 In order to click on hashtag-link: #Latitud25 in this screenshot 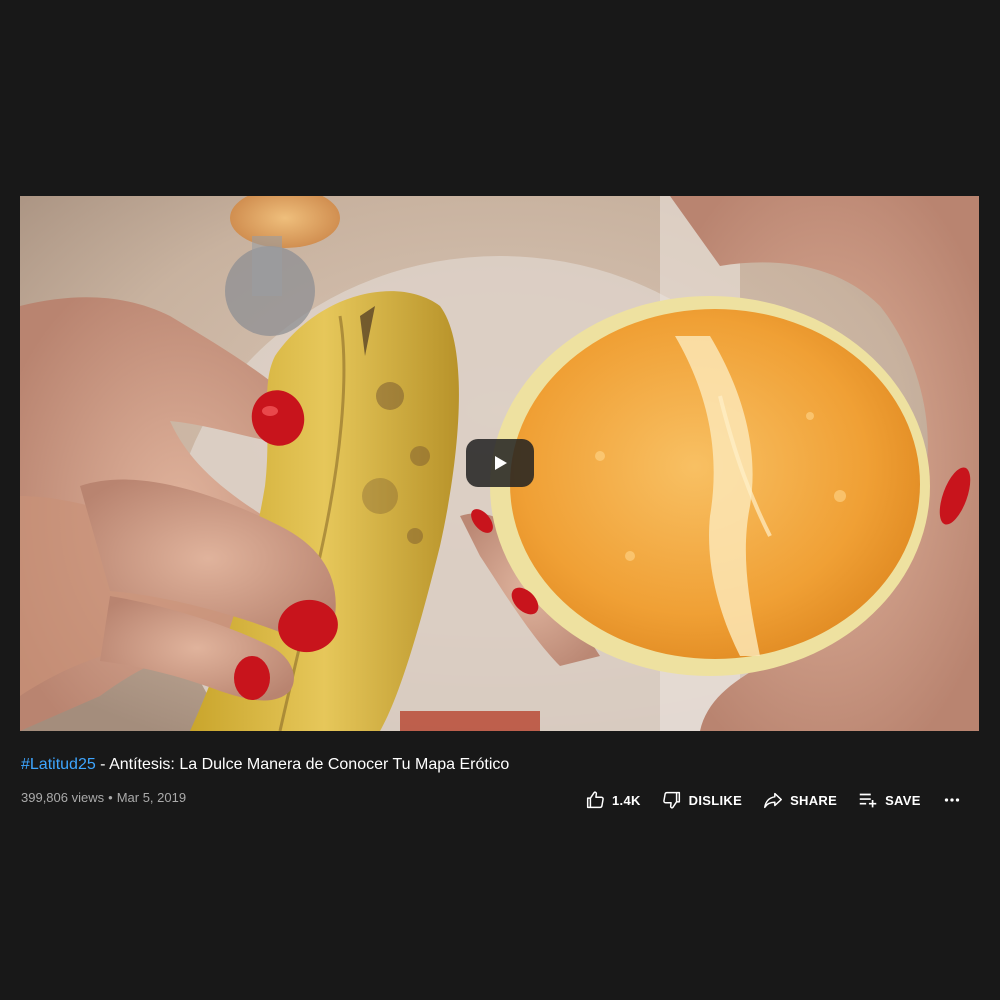, I will do `click(58, 764)`.